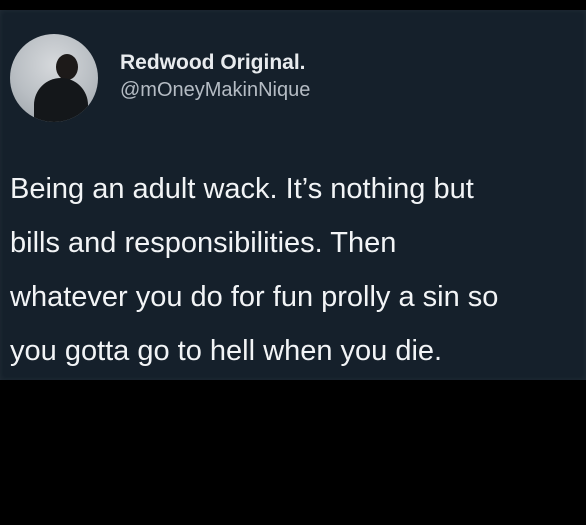  What do you see at coordinates (61, 100) in the screenshot?
I see `avatar-figure-body` at bounding box center [61, 100].